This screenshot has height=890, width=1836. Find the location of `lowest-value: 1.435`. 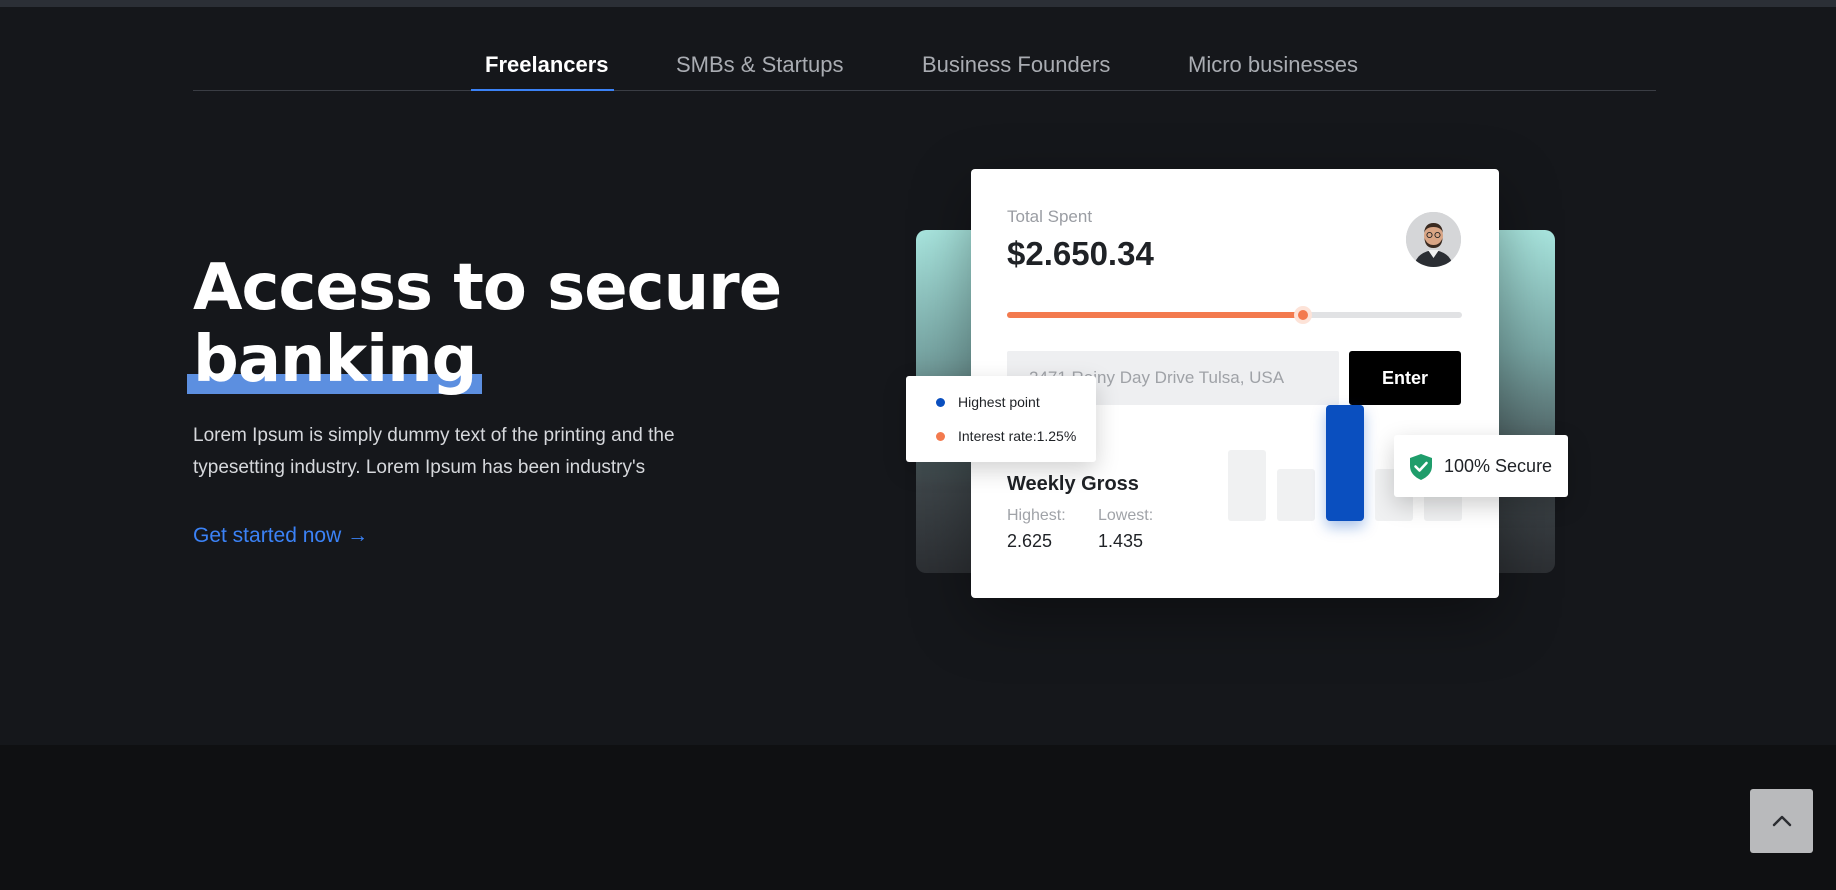

lowest-value: 1.435 is located at coordinates (1121, 541).